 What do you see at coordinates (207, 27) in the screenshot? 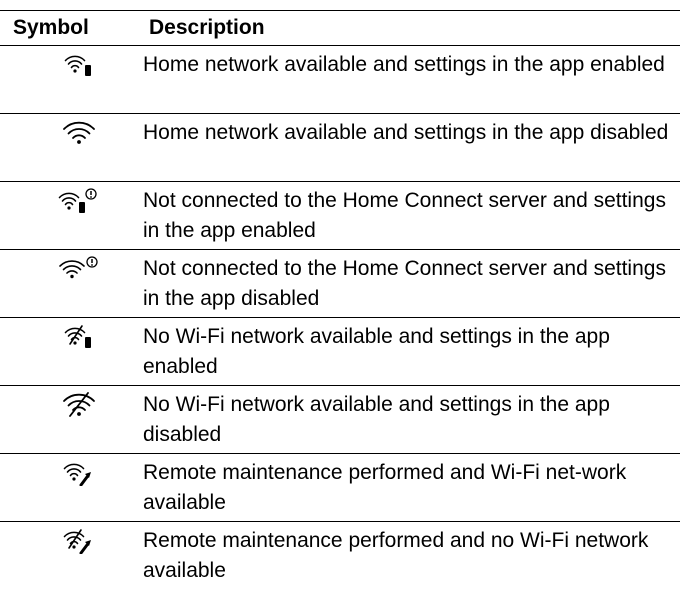
I see `description-column-header: Description` at bounding box center [207, 27].